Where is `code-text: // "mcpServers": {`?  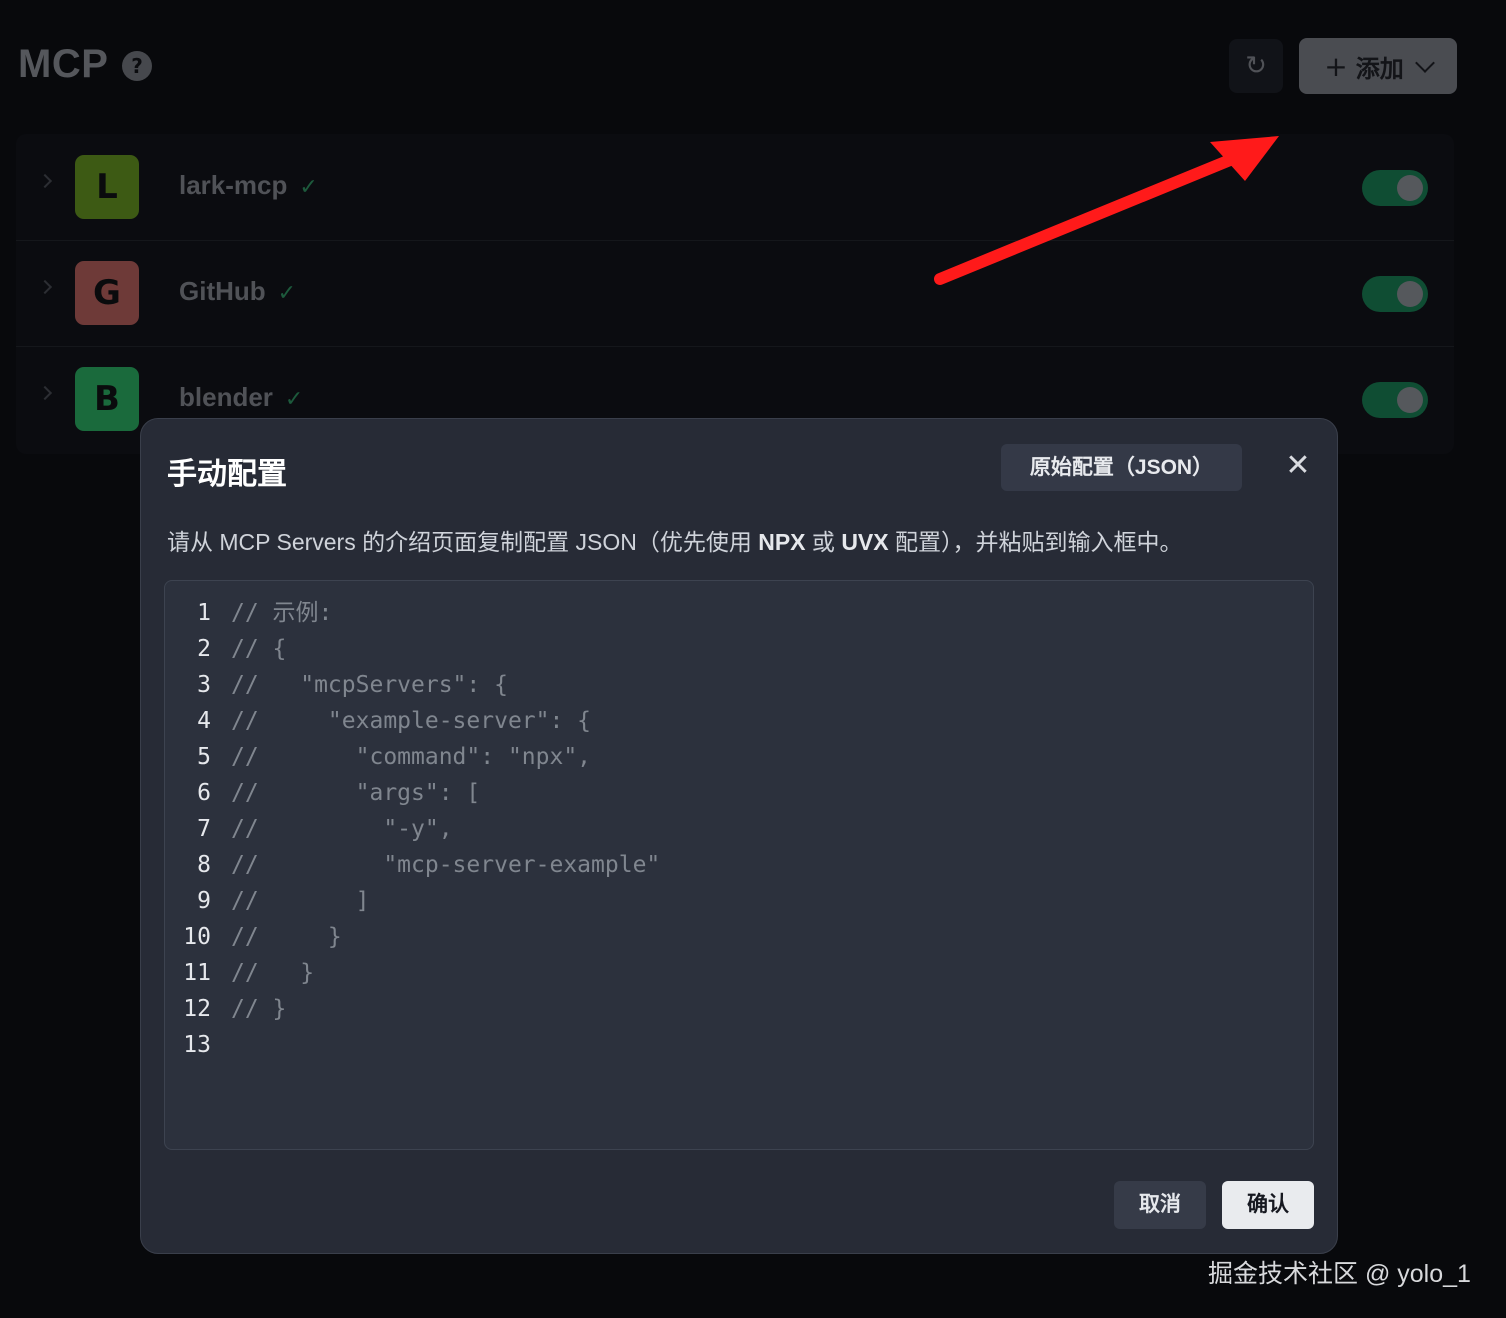
code-text: // "mcpServers": { is located at coordinates (369, 685).